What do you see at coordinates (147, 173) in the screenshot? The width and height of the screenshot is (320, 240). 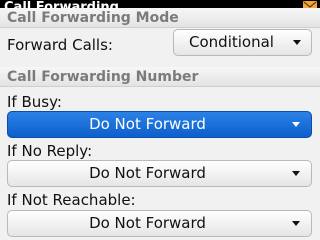 I see `if-no-reply-value: Do Not Forward` at bounding box center [147, 173].